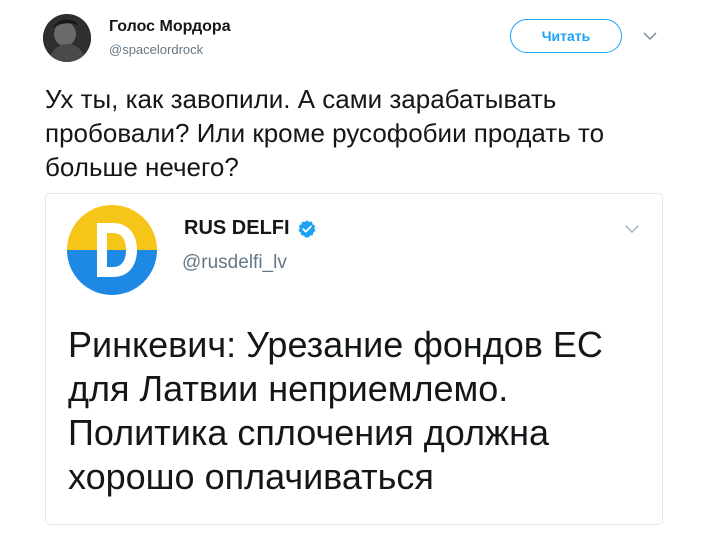 The height and width of the screenshot is (541, 704). Describe the element at coordinates (170, 27) in the screenshot. I see `author-name: Голос Мордора` at that location.